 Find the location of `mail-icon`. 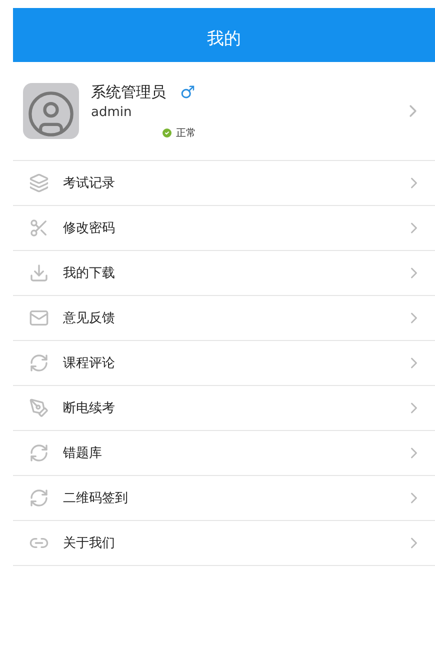

mail-icon is located at coordinates (39, 318).